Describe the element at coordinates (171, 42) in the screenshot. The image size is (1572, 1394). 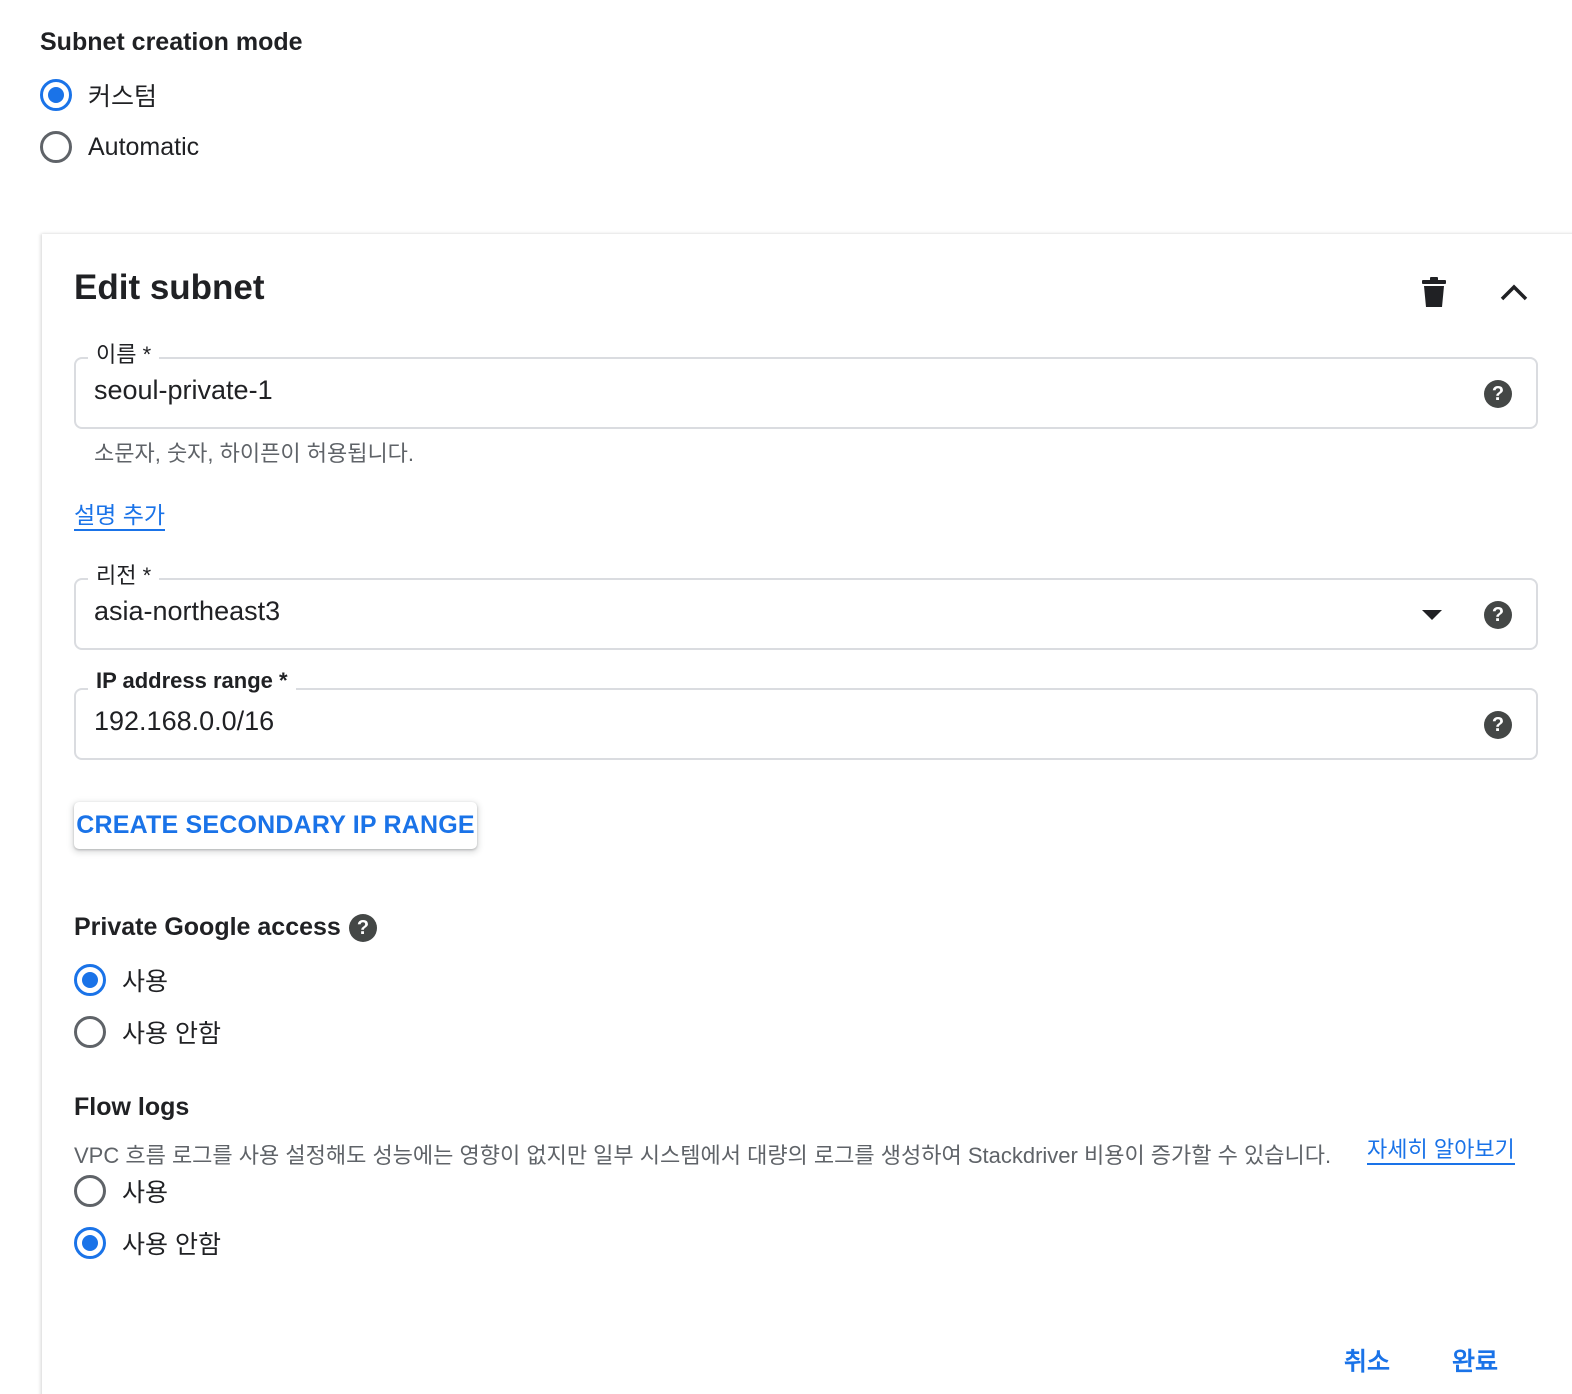
I see `subnet-creation-mode-title: Subnet creation mode` at that location.